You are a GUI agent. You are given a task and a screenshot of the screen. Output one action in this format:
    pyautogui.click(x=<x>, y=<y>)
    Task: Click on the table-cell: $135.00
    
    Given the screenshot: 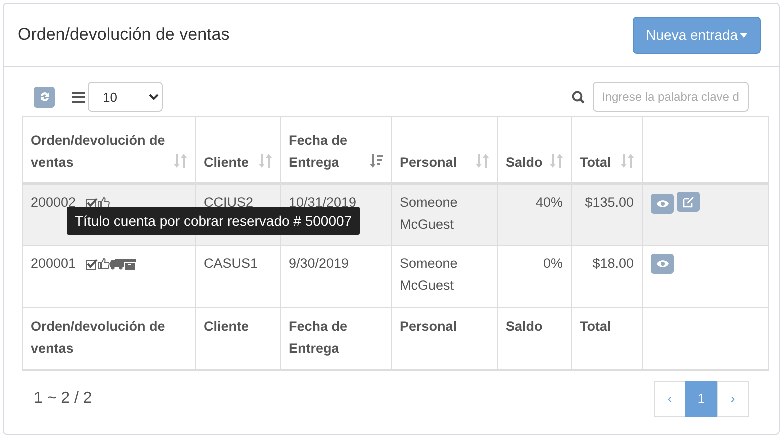 What is the action you would take?
    pyautogui.click(x=609, y=202)
    